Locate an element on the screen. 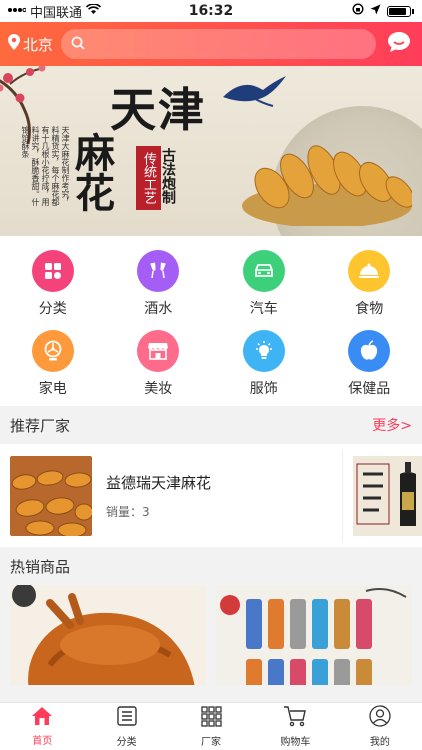 Image resolution: width=422 pixels, height=750 pixels. city-selector: 北京 is located at coordinates (30, 44).